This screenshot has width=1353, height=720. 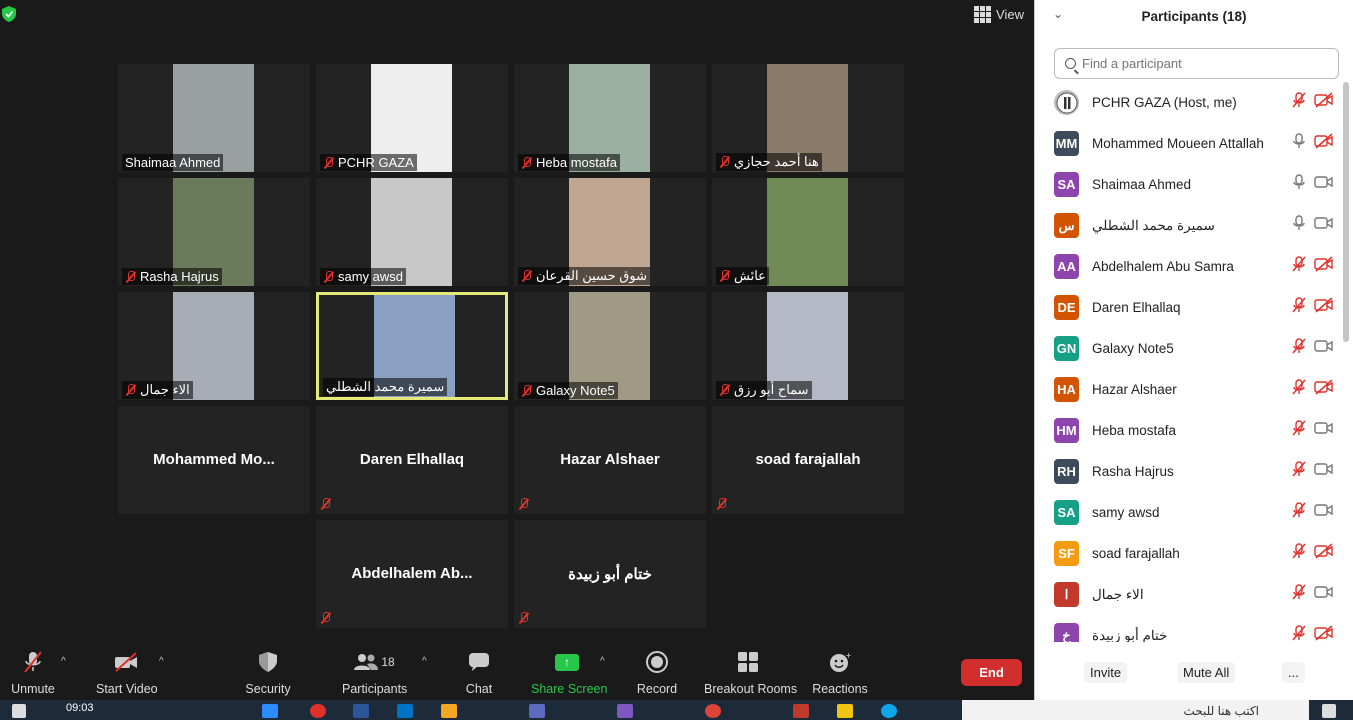 I want to click on edge-app-icon, so click(x=889, y=711).